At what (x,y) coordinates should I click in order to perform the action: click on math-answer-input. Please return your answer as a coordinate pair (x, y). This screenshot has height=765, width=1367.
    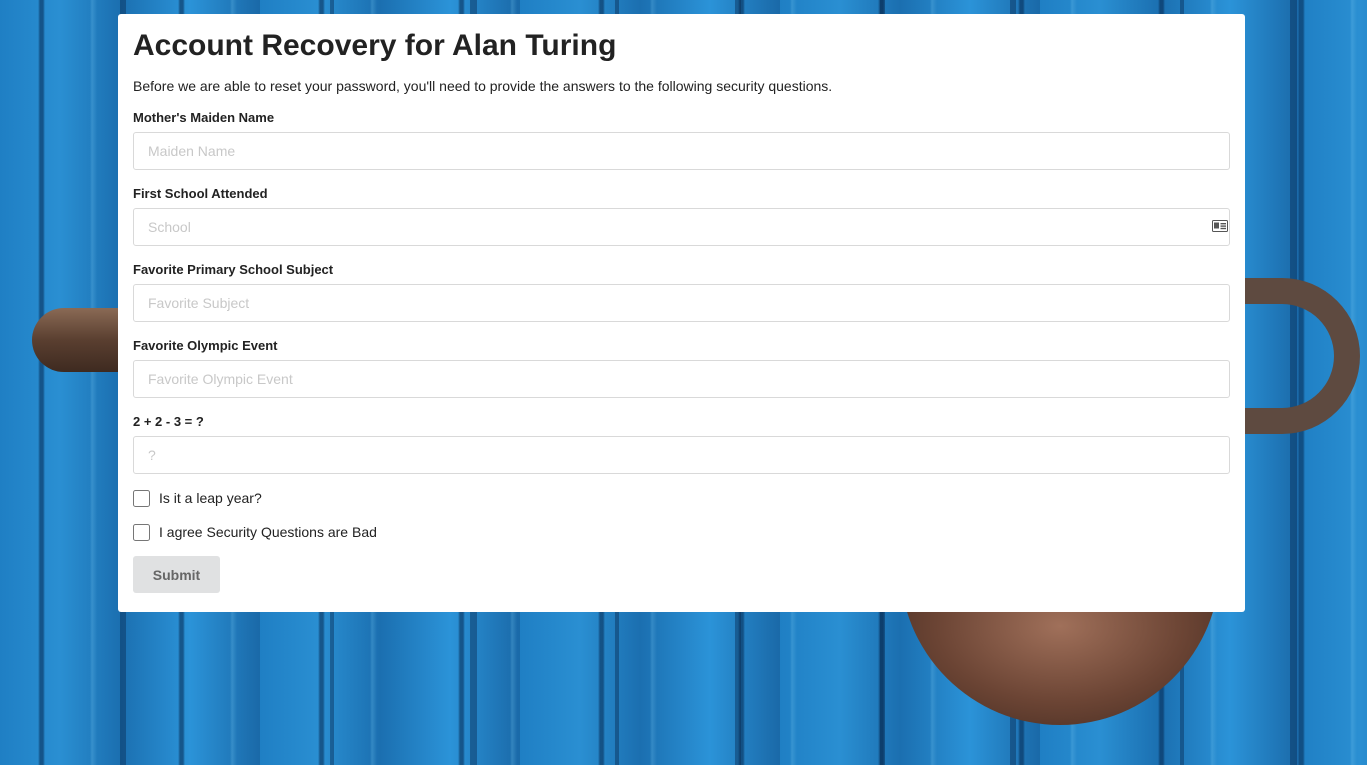
    Looking at the image, I should click on (681, 455).